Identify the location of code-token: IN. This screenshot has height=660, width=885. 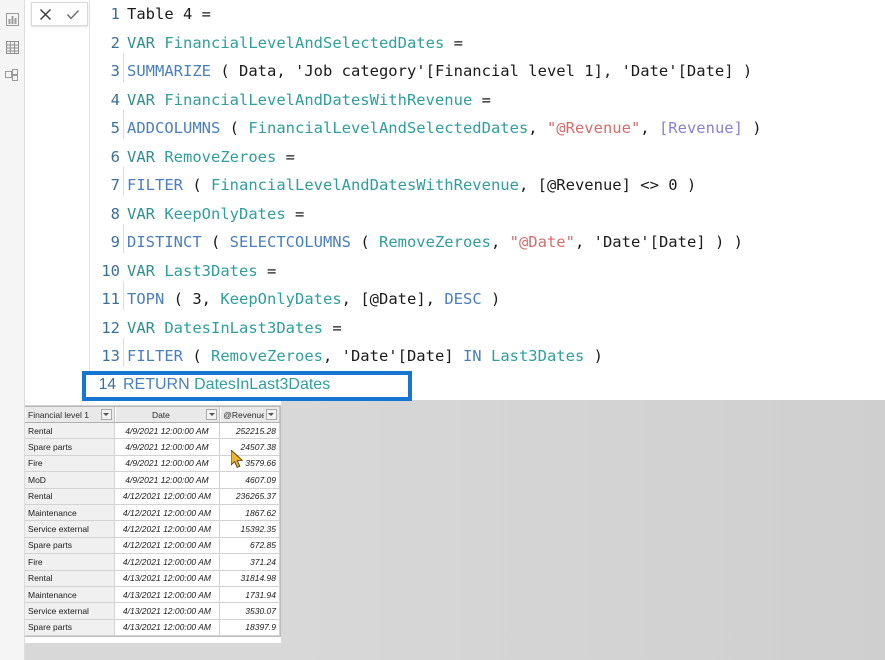
(472, 356).